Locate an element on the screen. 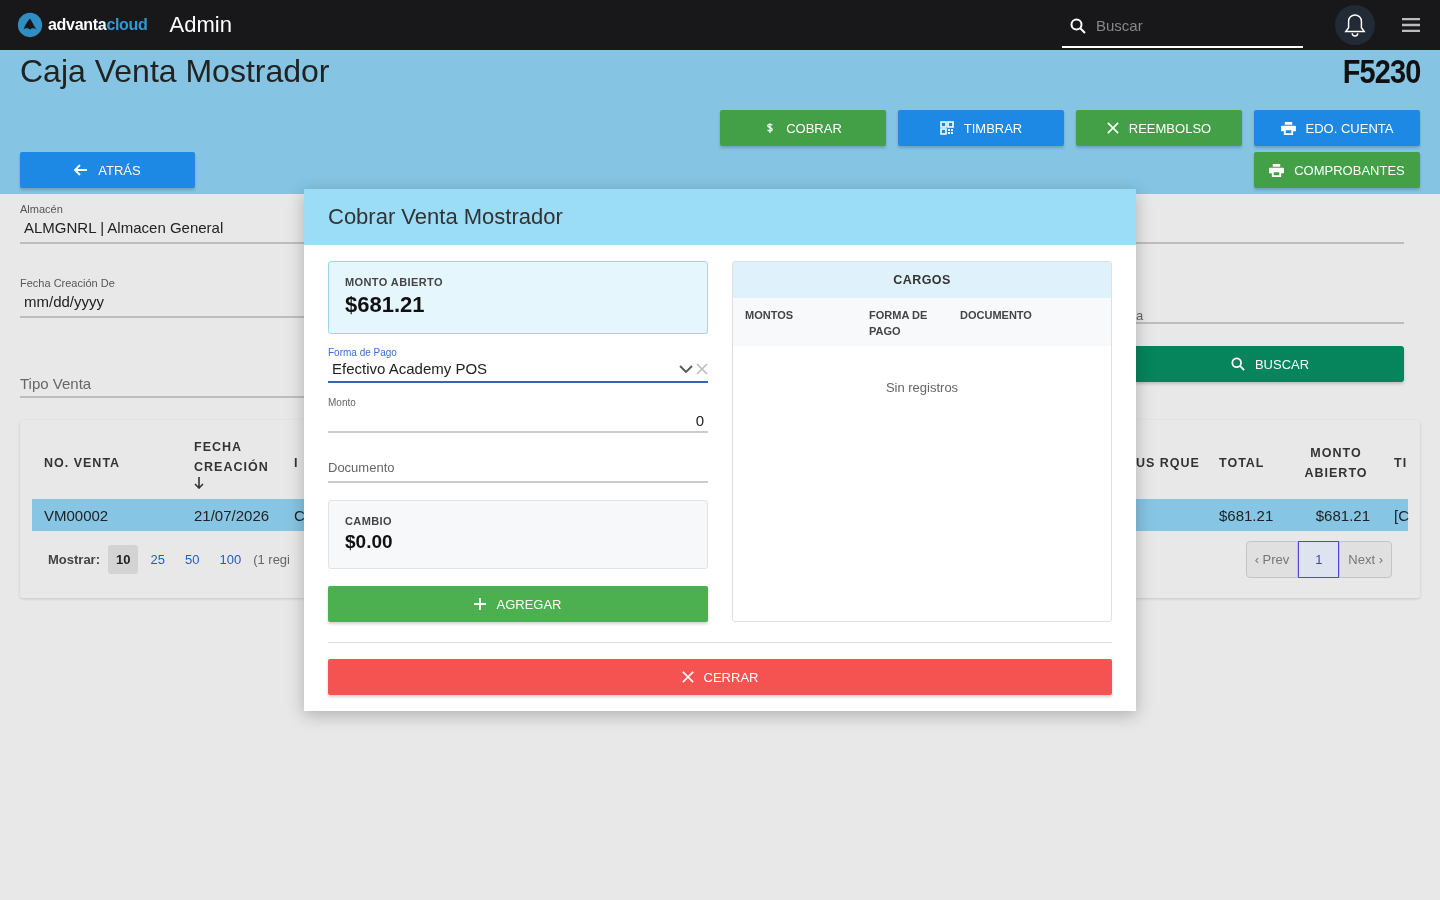 The width and height of the screenshot is (1440, 900). change-value: $0.00 is located at coordinates (369, 542).